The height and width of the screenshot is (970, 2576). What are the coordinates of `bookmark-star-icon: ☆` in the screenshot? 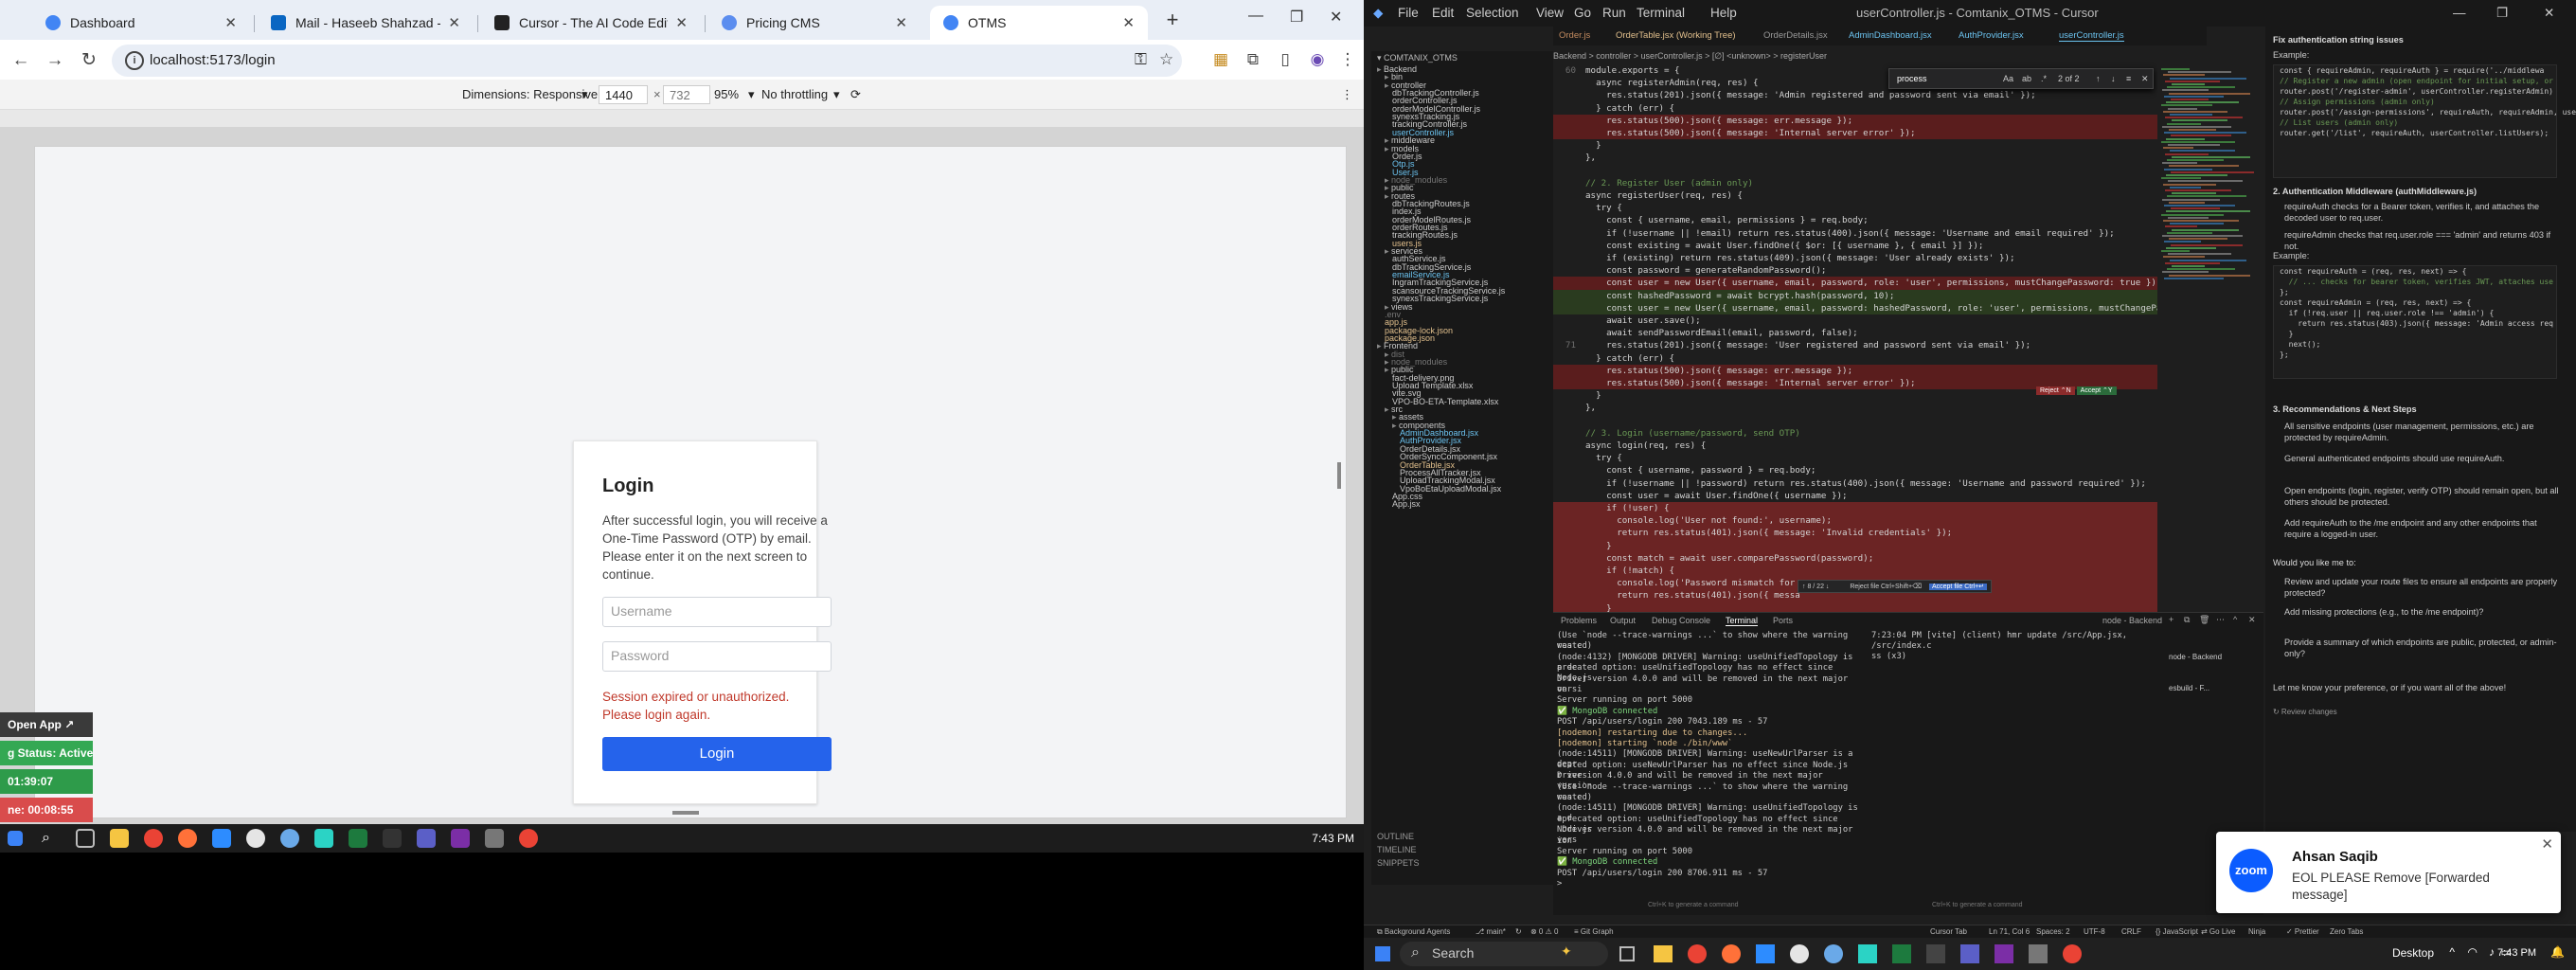 It's located at (1166, 60).